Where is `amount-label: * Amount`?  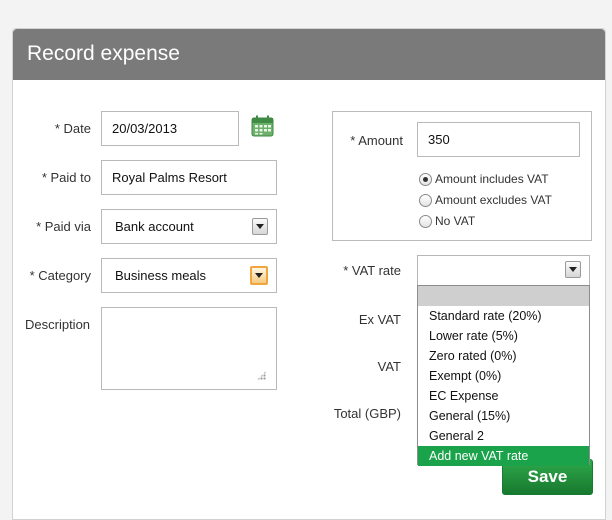 amount-label: * Amount is located at coordinates (376, 140).